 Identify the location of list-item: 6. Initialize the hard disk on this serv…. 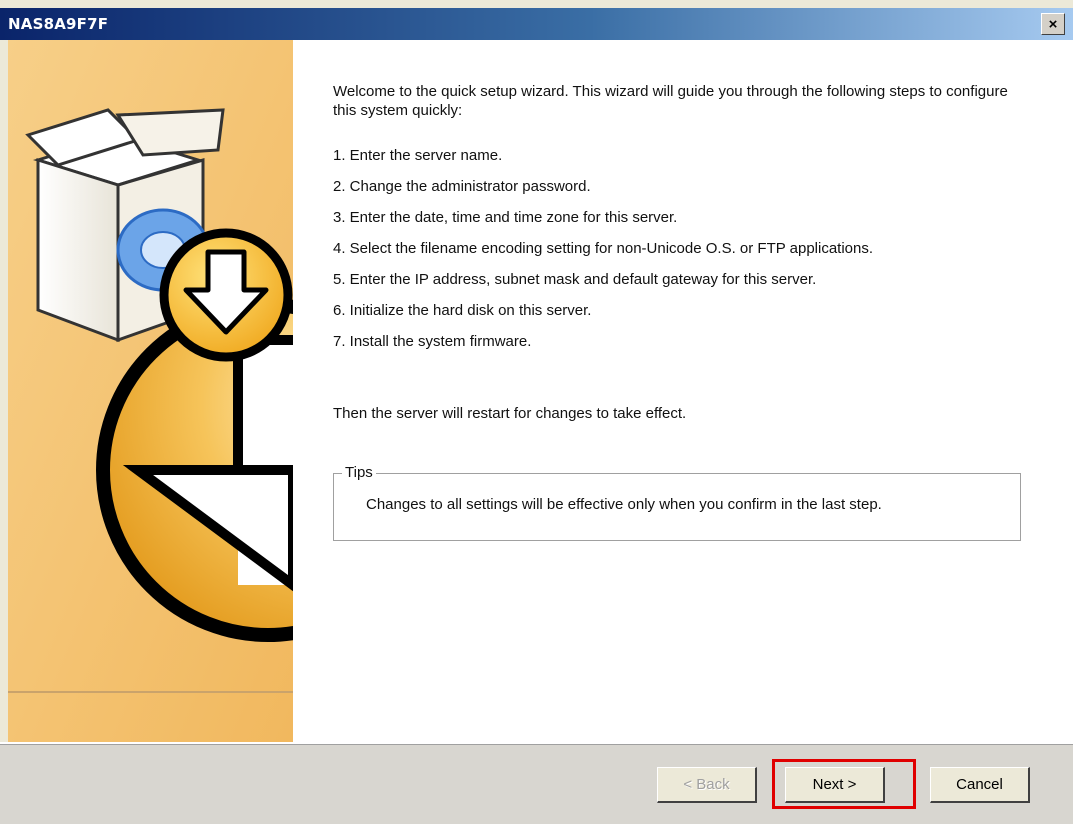
(462, 310).